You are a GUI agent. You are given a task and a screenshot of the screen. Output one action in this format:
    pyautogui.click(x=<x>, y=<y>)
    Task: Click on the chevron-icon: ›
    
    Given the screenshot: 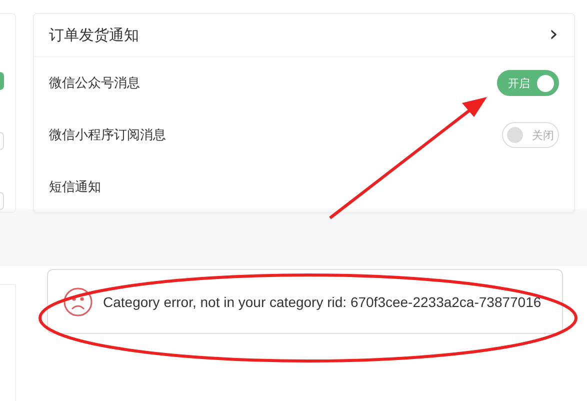 What is the action you would take?
    pyautogui.click(x=553, y=35)
    